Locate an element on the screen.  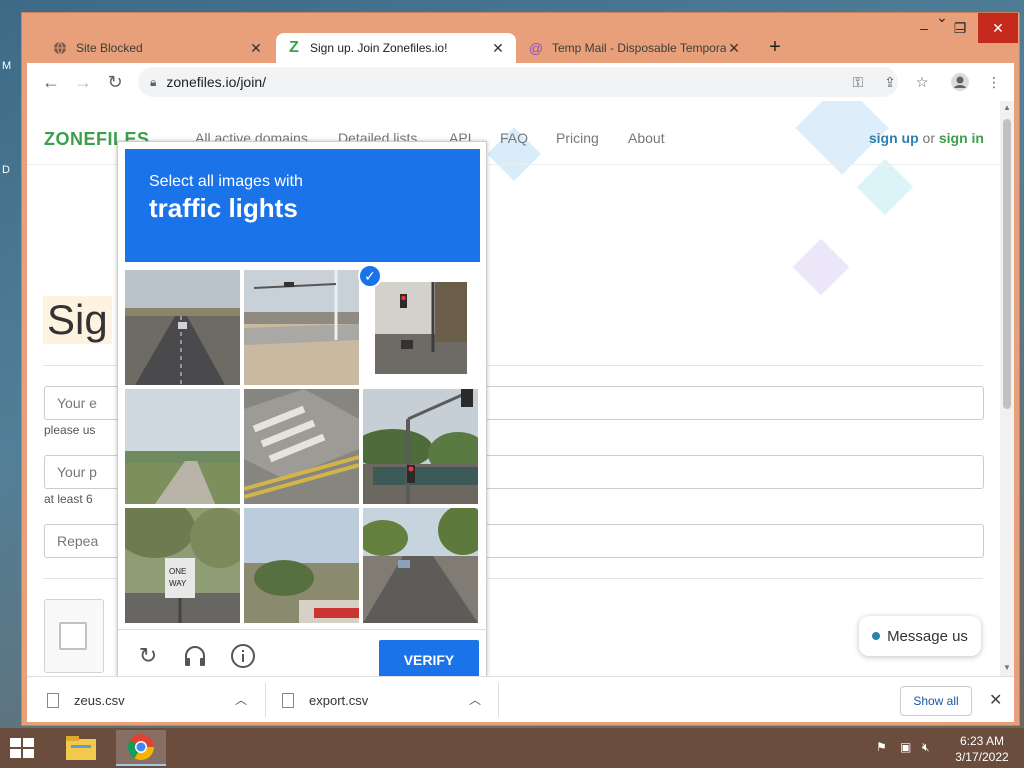
at-icon: @ is located at coordinates (536, 48).